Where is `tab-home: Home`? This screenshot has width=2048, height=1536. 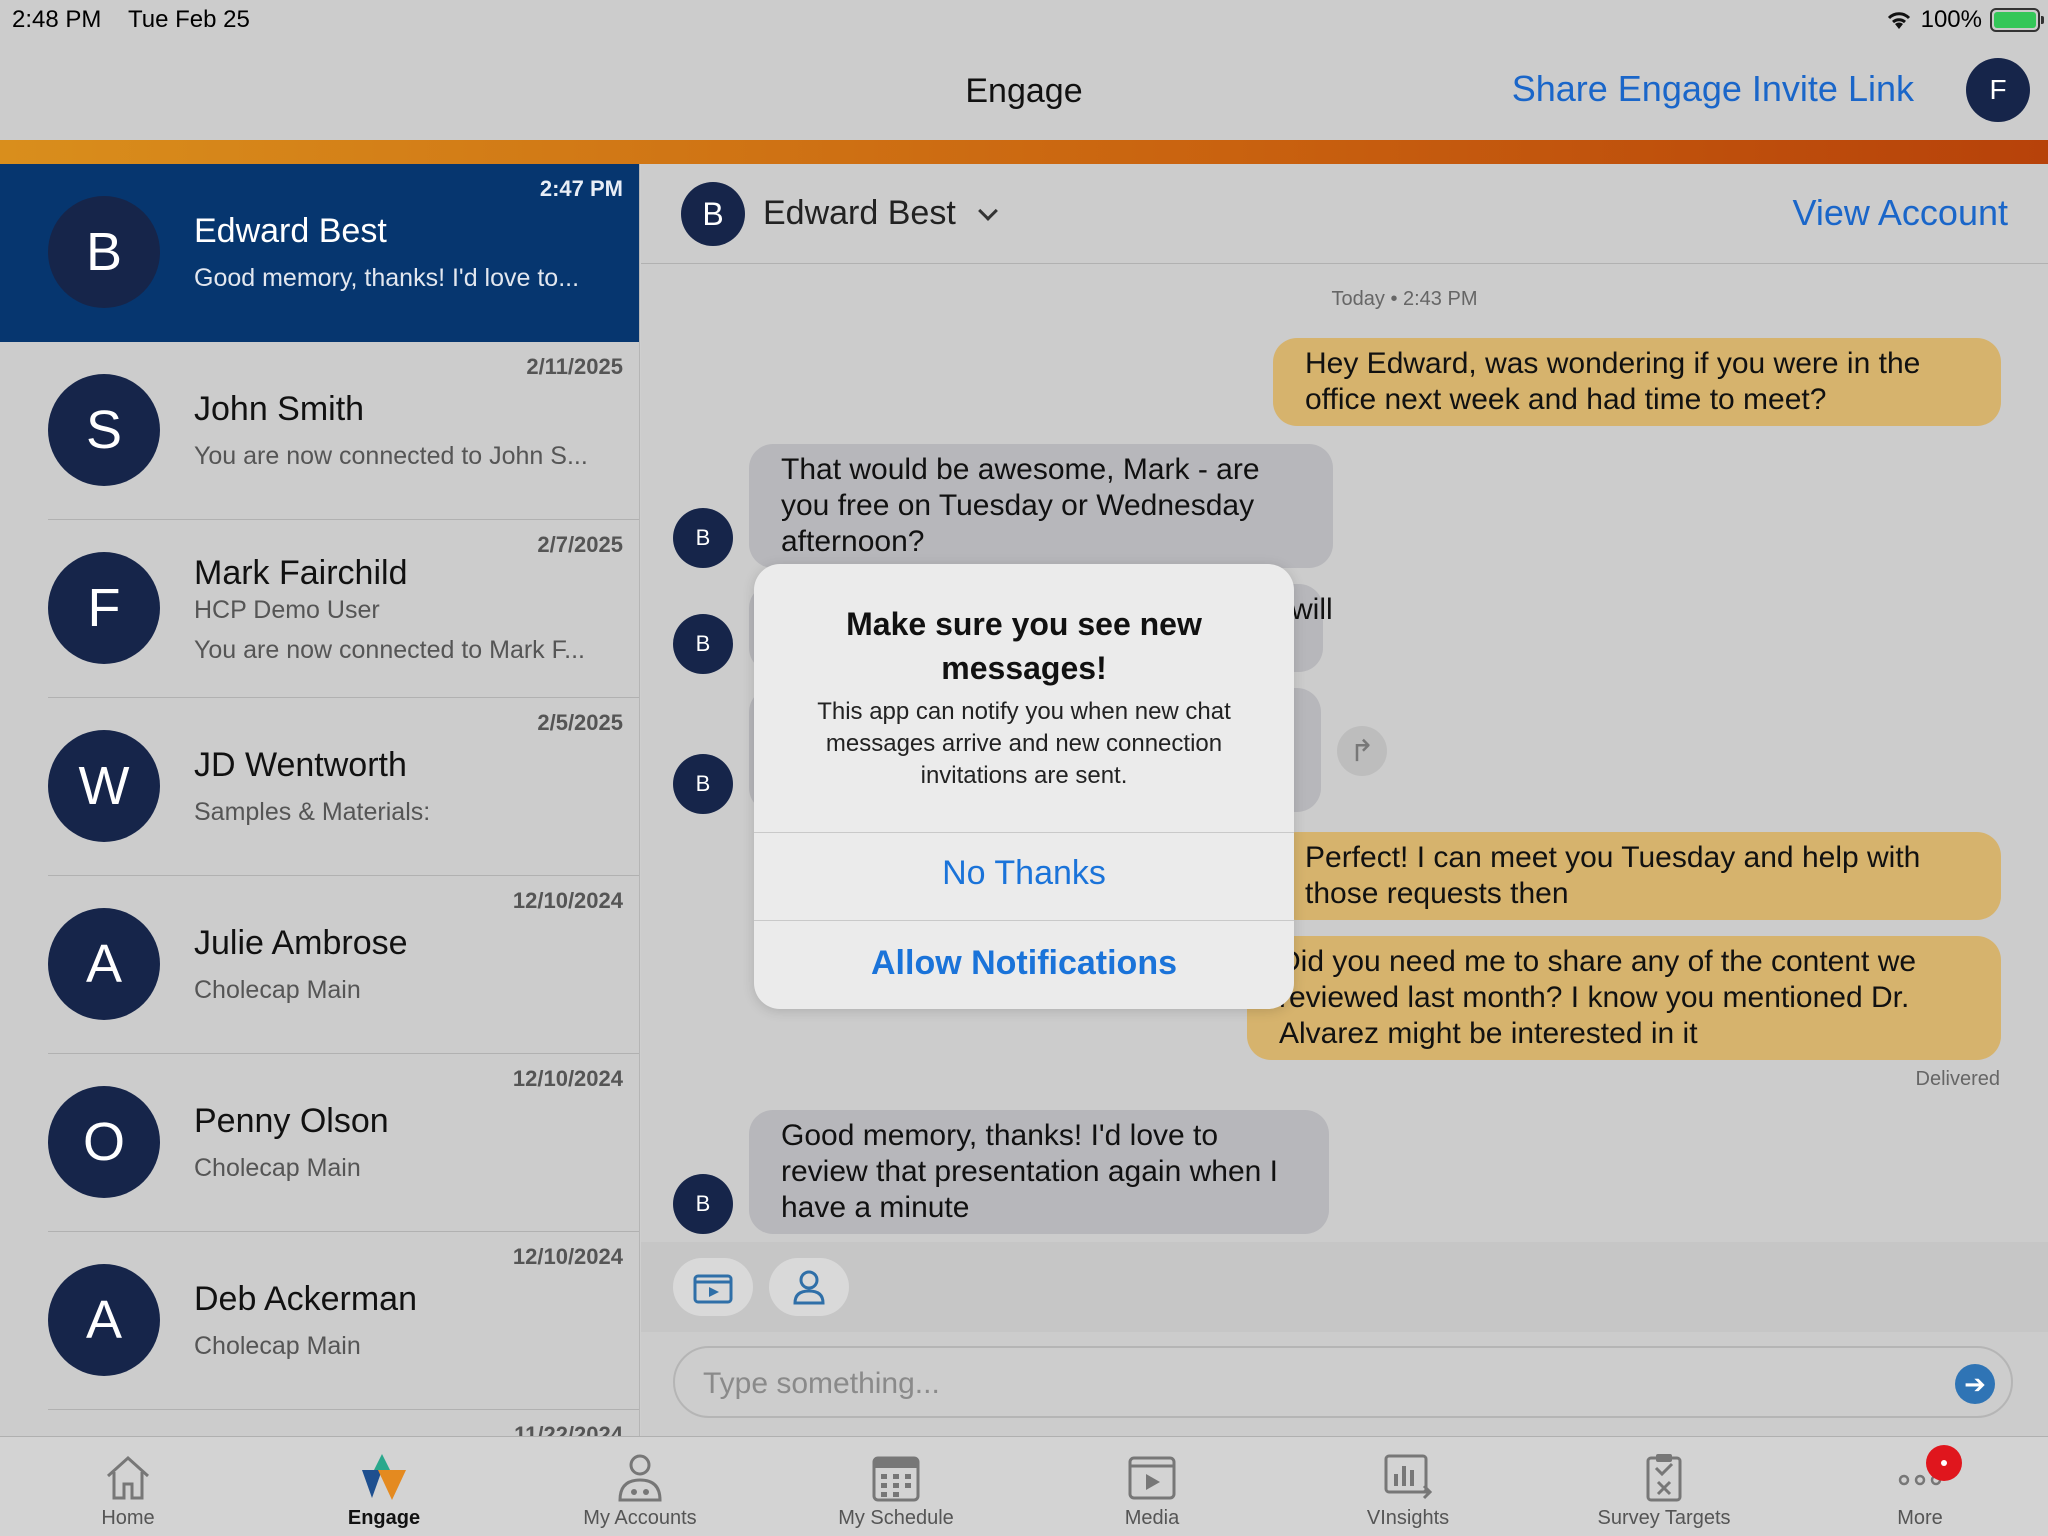 tab-home: Home is located at coordinates (128, 1486).